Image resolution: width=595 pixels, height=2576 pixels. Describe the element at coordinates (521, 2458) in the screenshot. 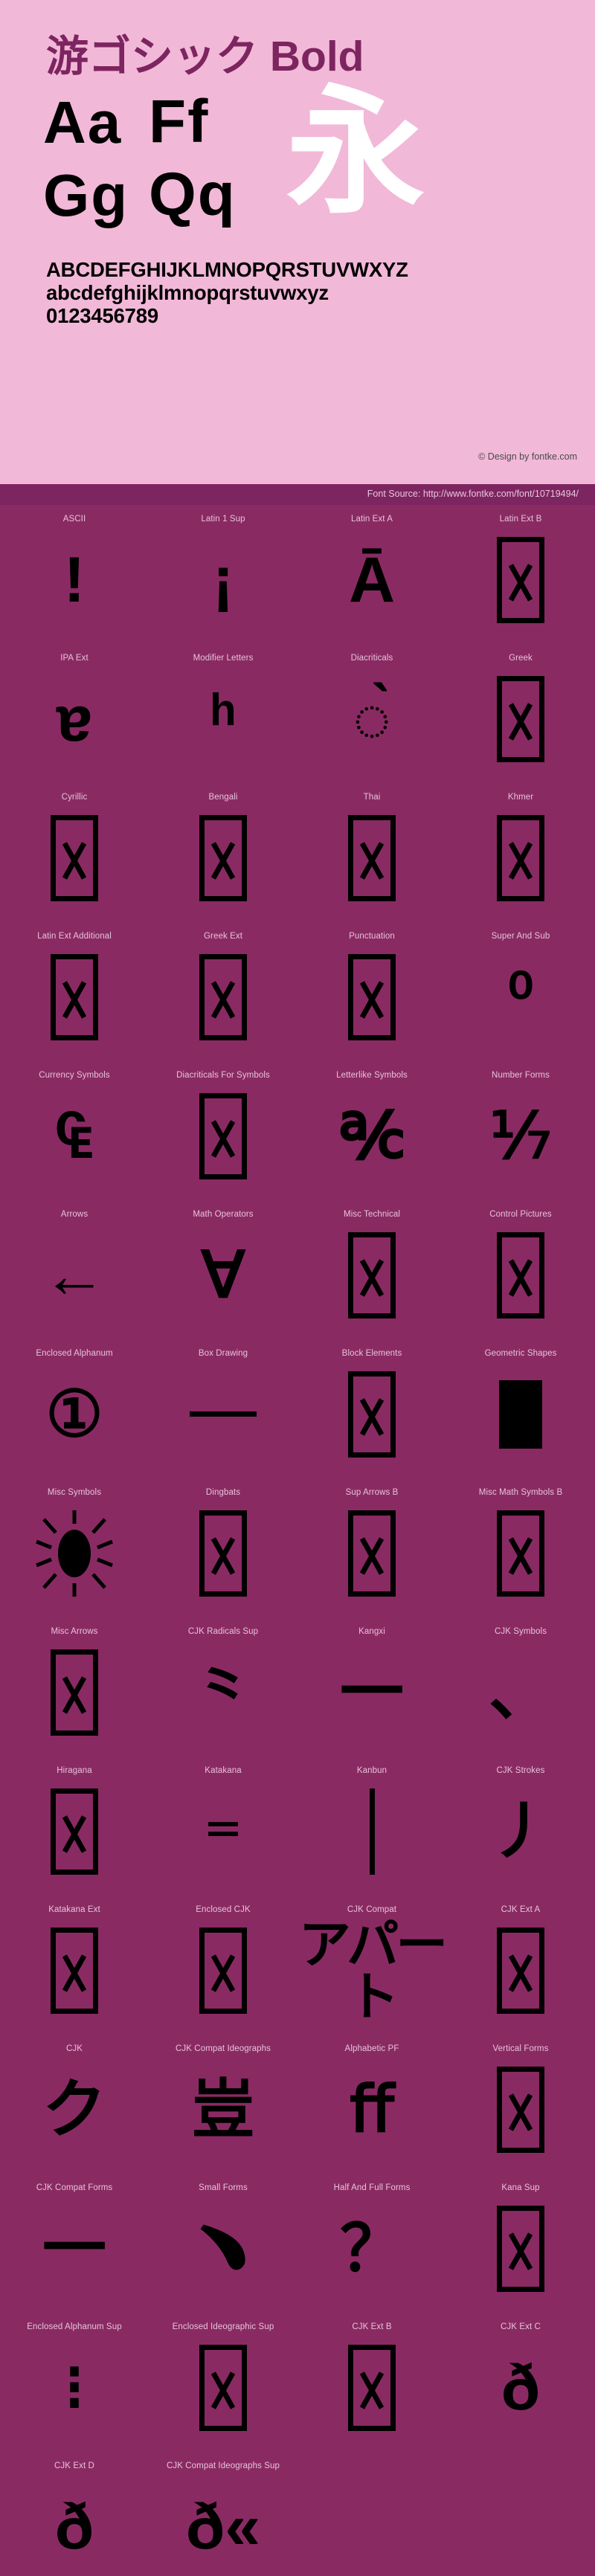

I see `unicode-block-label` at that location.